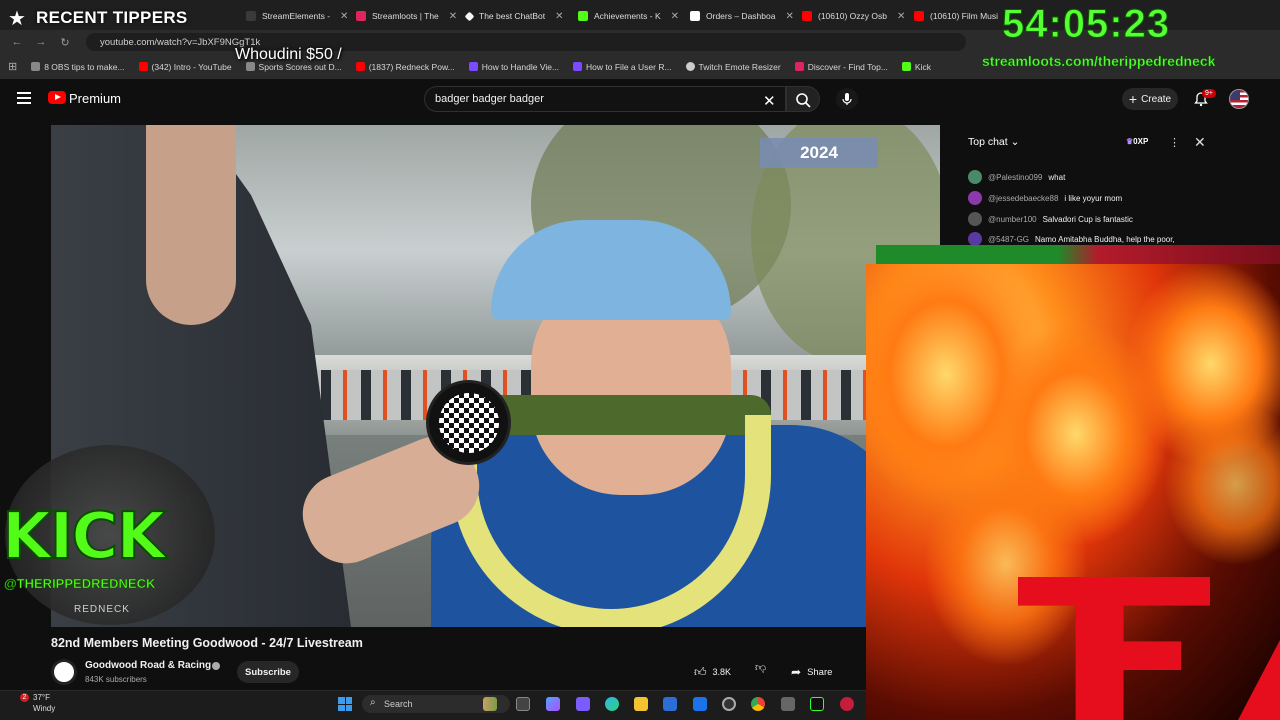 The width and height of the screenshot is (1280, 720). What do you see at coordinates (185, 67) in the screenshot?
I see `bookmark-item: (342) Intro - YouTube` at bounding box center [185, 67].